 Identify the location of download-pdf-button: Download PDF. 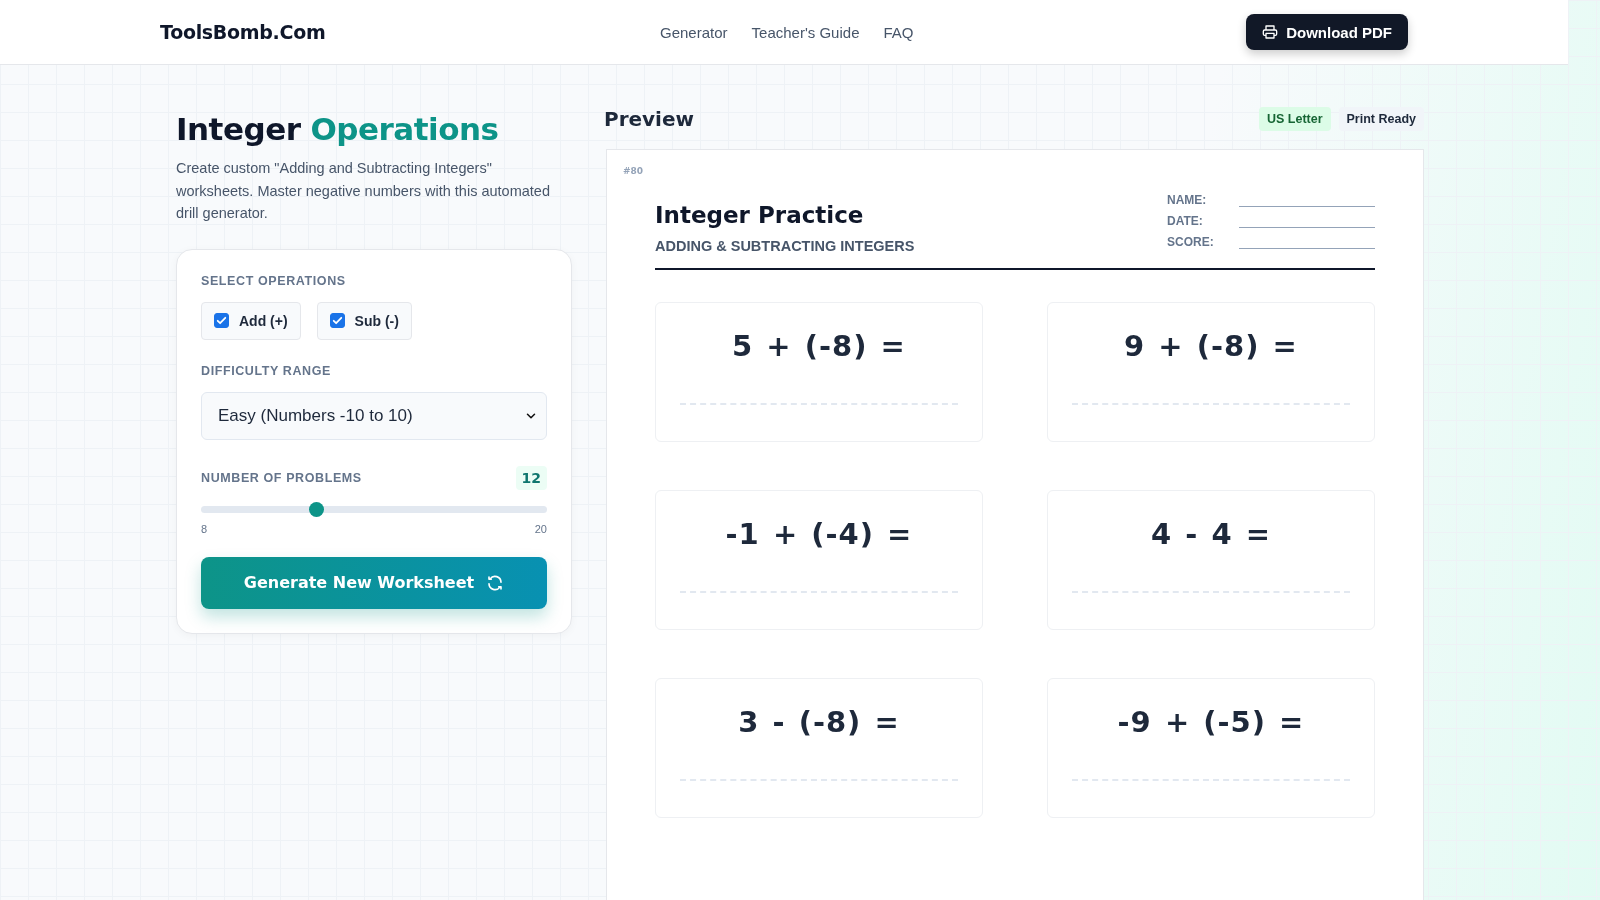
(1327, 32).